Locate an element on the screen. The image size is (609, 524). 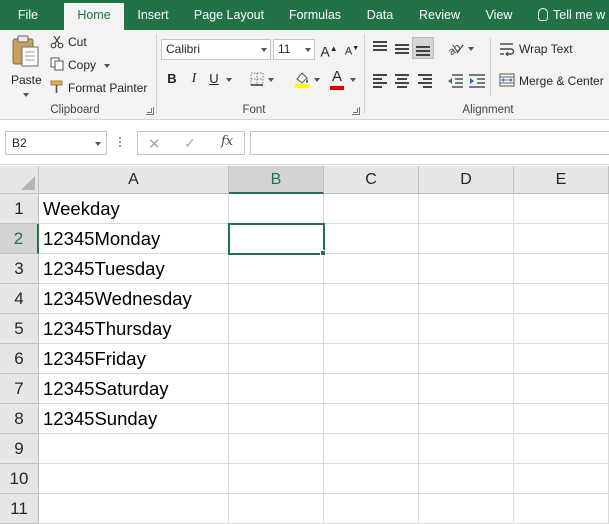
cell-d2 is located at coordinates (466, 239).